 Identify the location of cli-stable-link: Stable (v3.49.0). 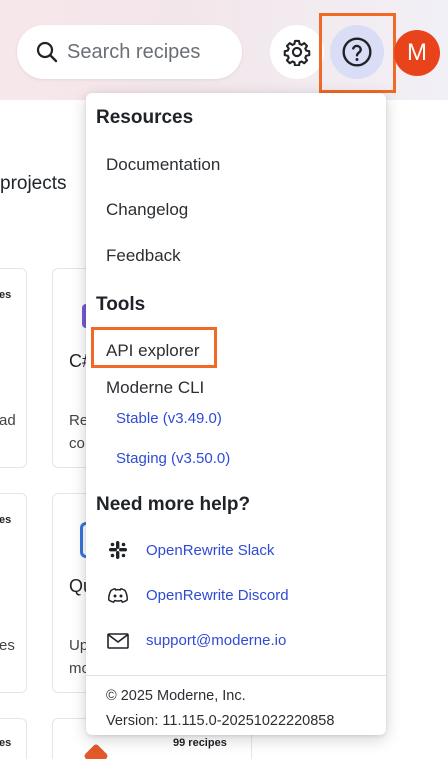
(169, 418).